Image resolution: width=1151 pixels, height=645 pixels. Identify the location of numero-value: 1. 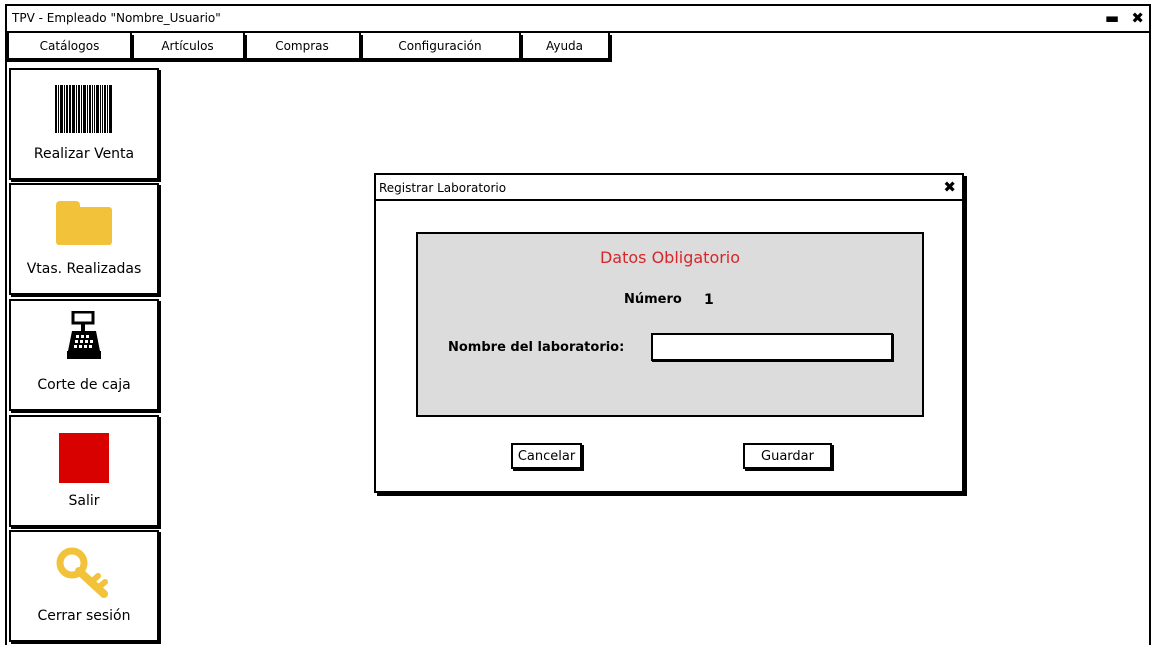
(709, 300).